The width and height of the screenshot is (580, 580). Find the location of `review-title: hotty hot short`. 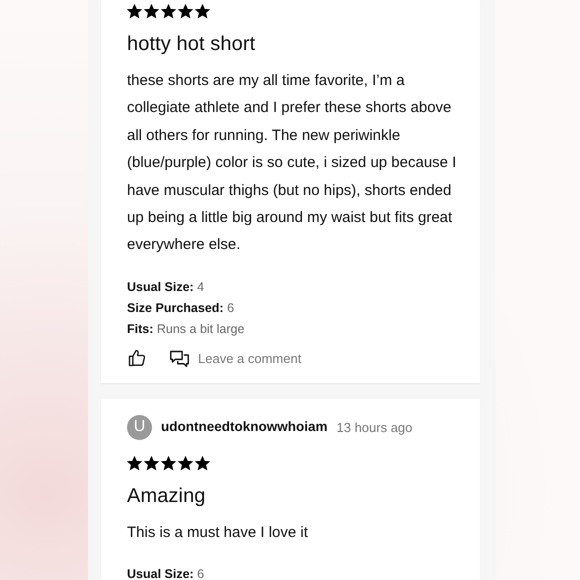

review-title: hotty hot short is located at coordinates (191, 44).